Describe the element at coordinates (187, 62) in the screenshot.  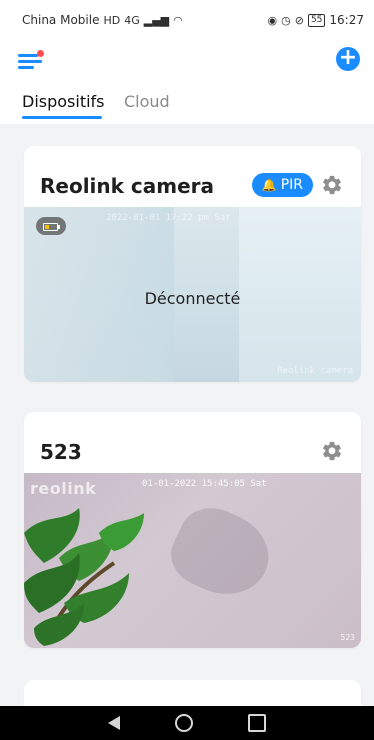
I see `top-app-bar: +` at that location.